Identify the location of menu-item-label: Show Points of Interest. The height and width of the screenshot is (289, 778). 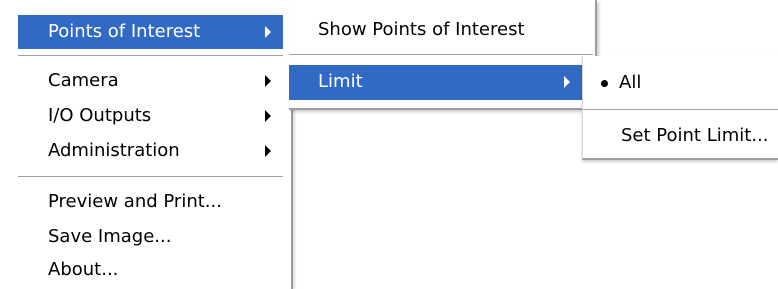
(421, 29).